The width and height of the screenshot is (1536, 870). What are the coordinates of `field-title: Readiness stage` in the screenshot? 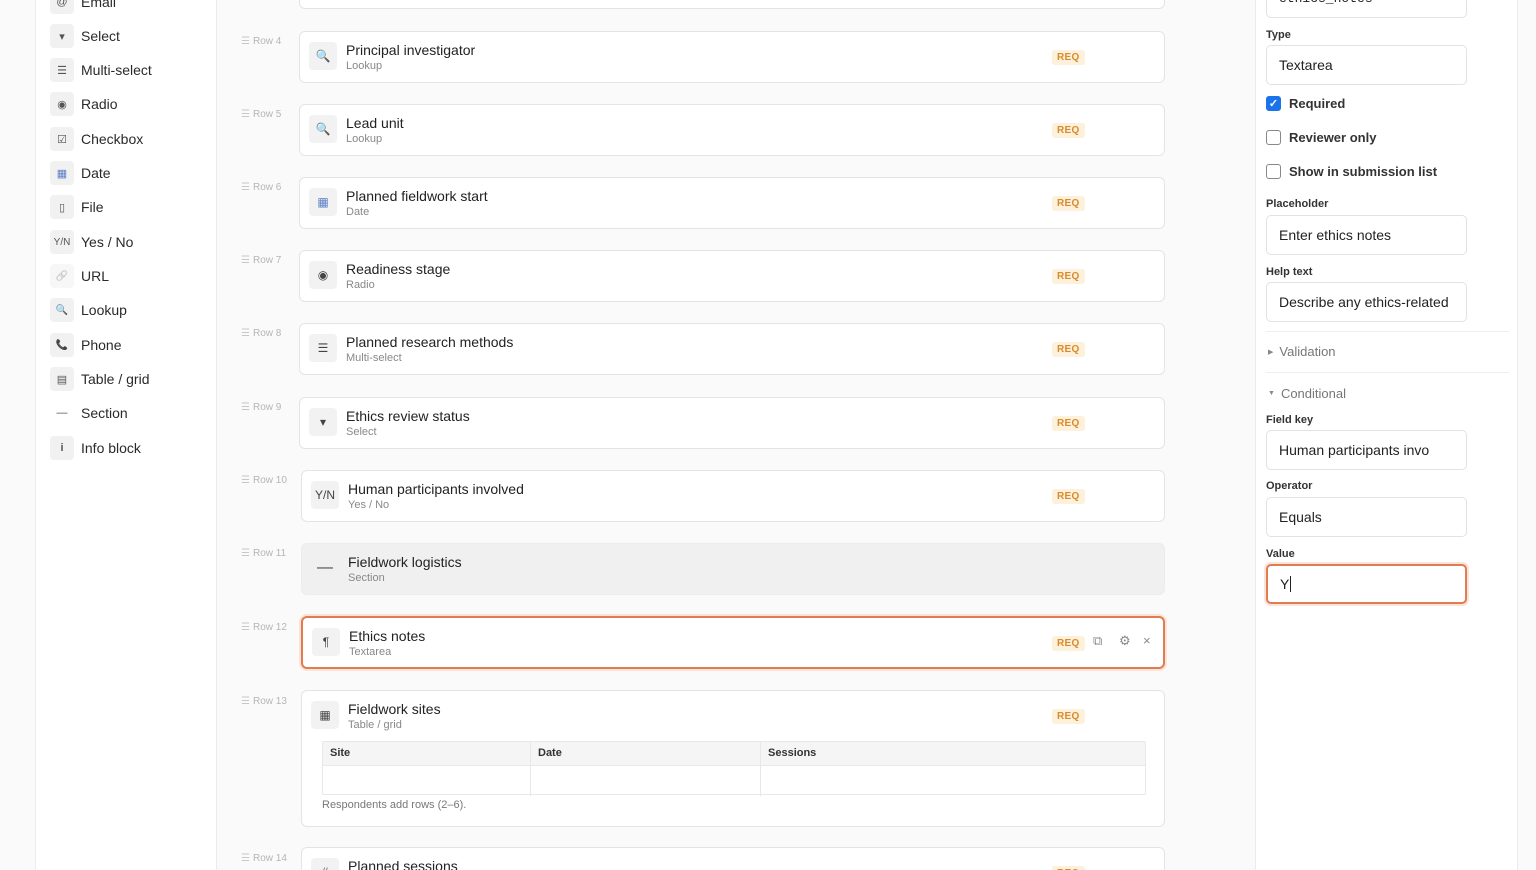 It's located at (398, 269).